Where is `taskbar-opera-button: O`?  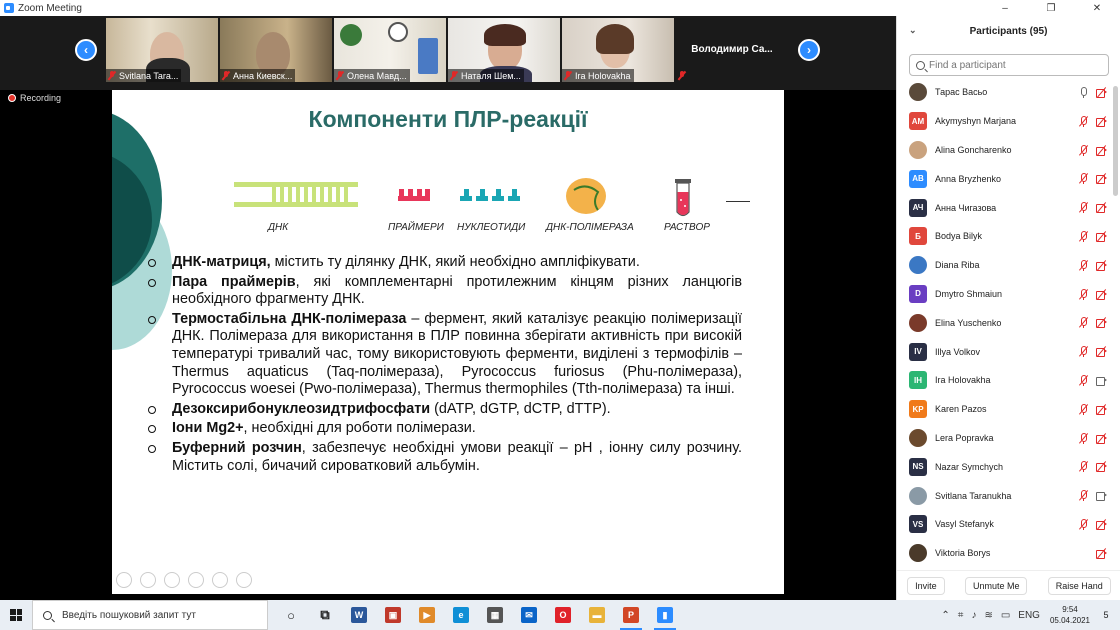
taskbar-opera-button: O is located at coordinates (563, 615).